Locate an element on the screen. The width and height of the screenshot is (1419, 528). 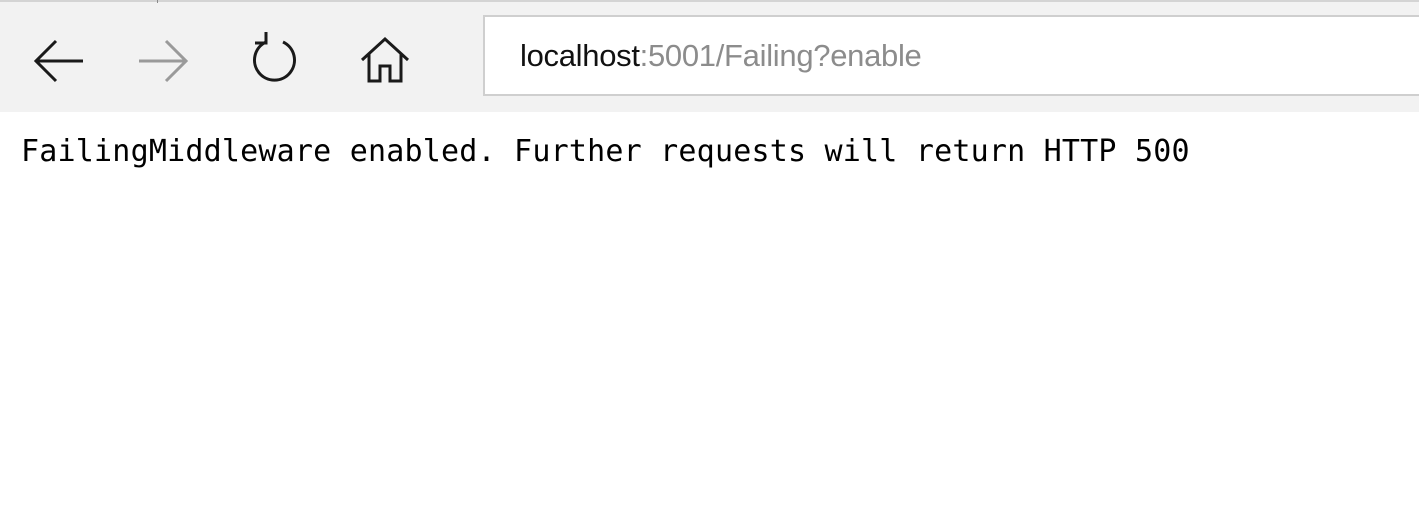
address-bar: localhost:5001/Failing?enable is located at coordinates (951, 55).